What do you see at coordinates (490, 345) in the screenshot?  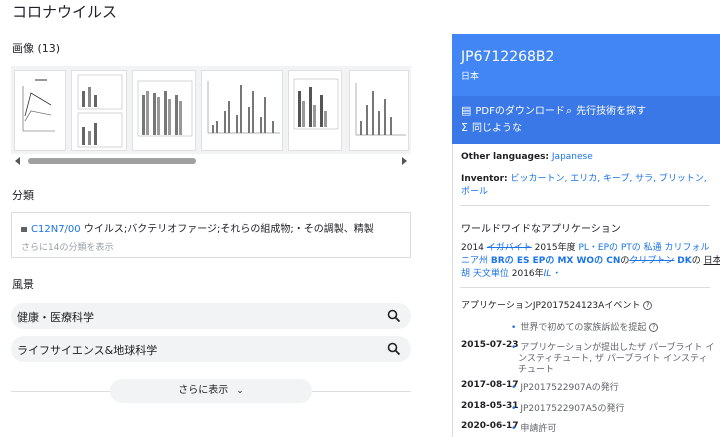 I see `event-date: 2015-07-23` at bounding box center [490, 345].